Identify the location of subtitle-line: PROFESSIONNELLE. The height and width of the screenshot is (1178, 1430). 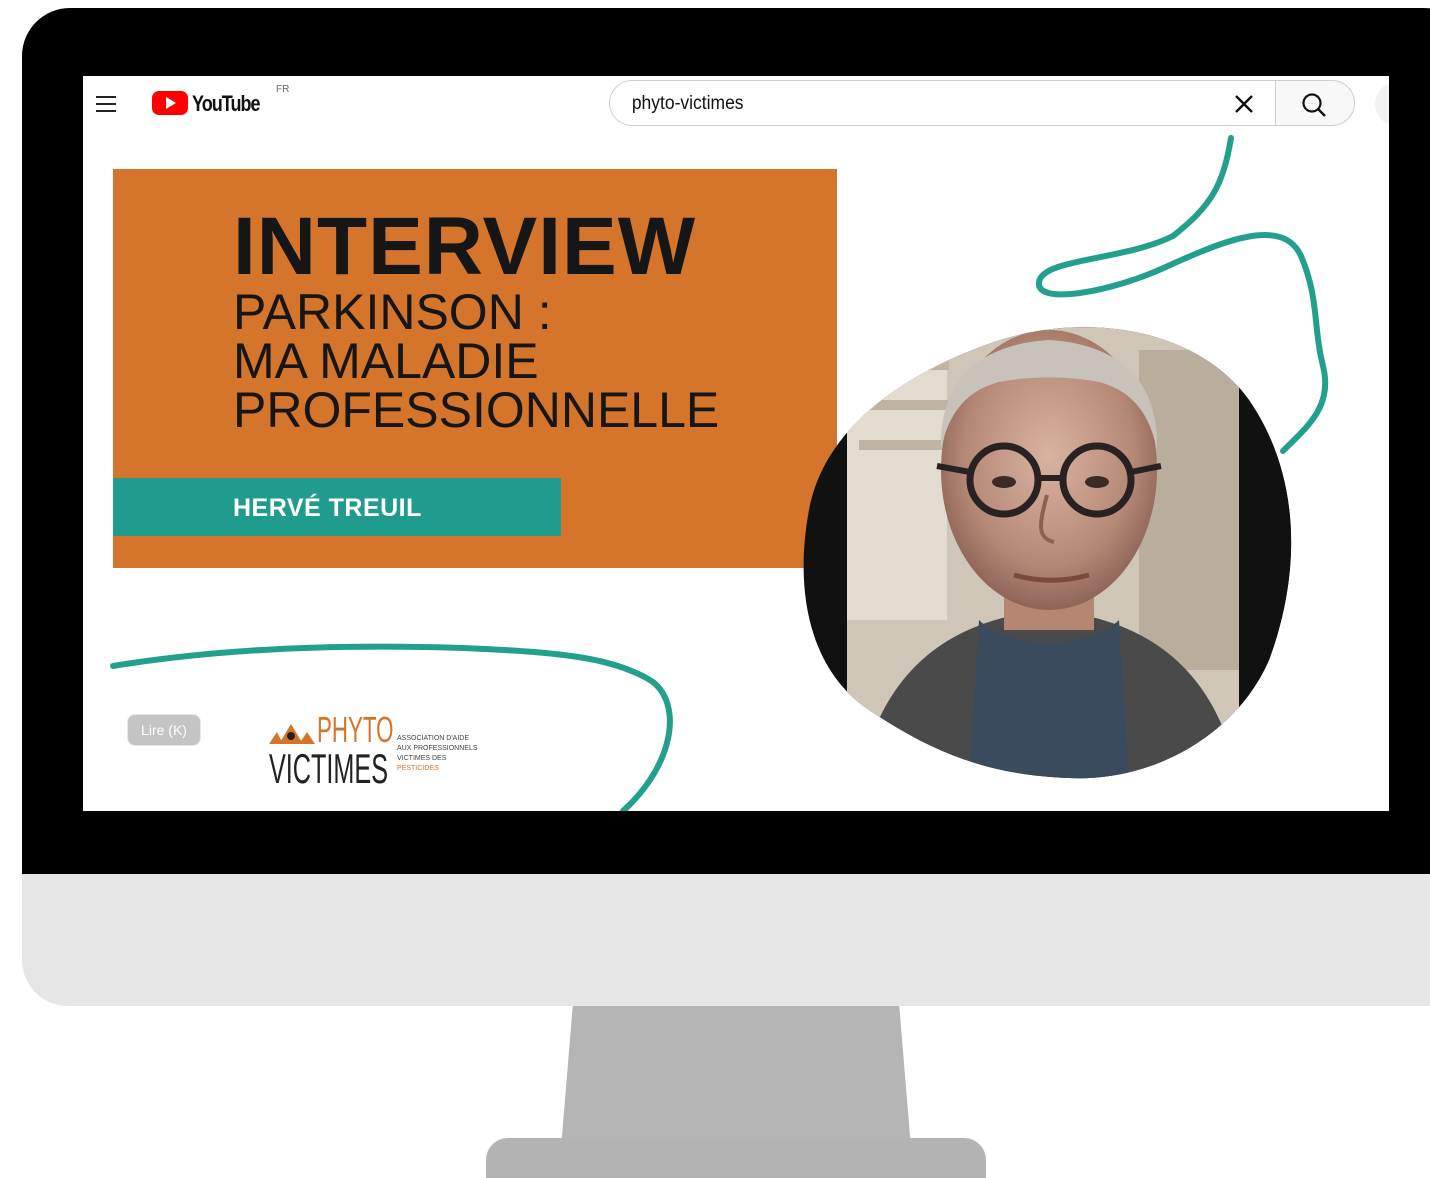
(476, 410).